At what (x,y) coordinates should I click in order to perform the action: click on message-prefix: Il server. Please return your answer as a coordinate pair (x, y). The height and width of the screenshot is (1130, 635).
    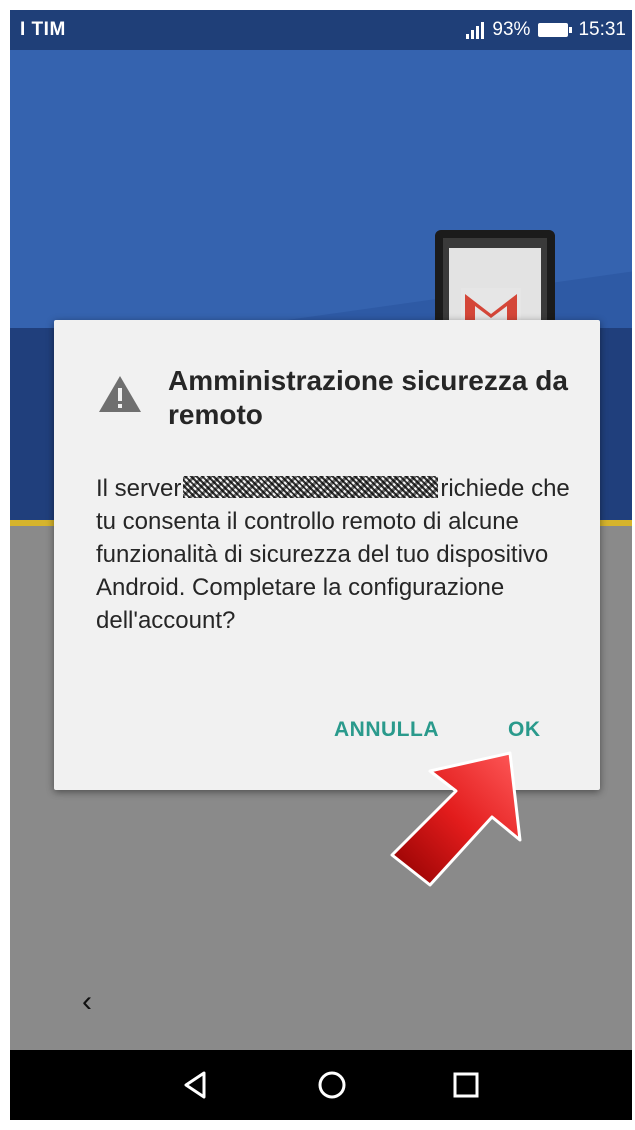
    Looking at the image, I should click on (139, 488).